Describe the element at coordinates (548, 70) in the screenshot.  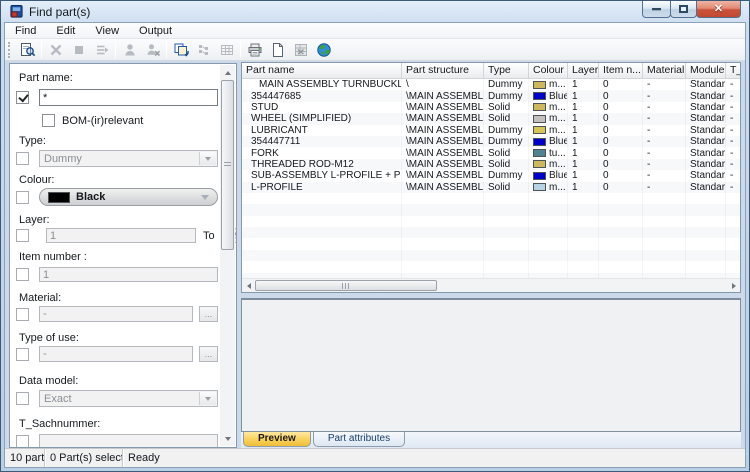
I see `column-header-colour: Colour` at that location.